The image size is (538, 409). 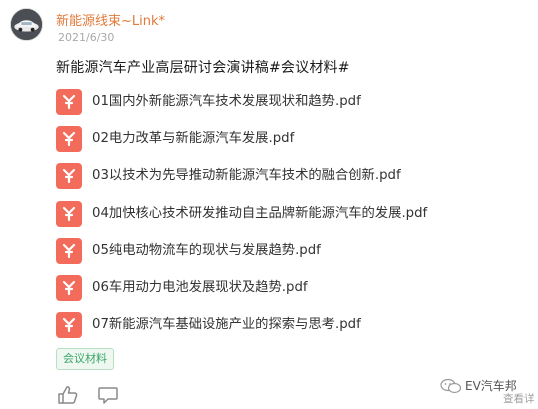 I want to click on like-button, so click(x=68, y=395).